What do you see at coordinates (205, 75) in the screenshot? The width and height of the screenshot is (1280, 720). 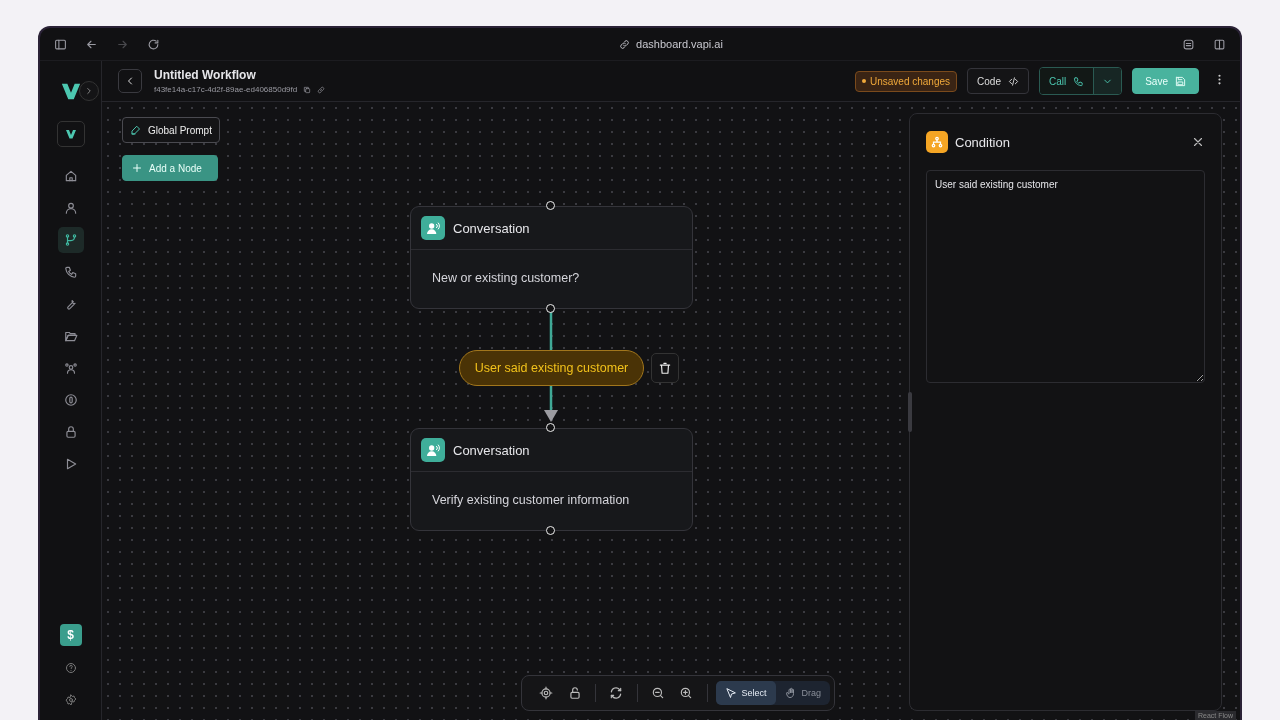 I see `workflow-title: Untitled Workflow` at bounding box center [205, 75].